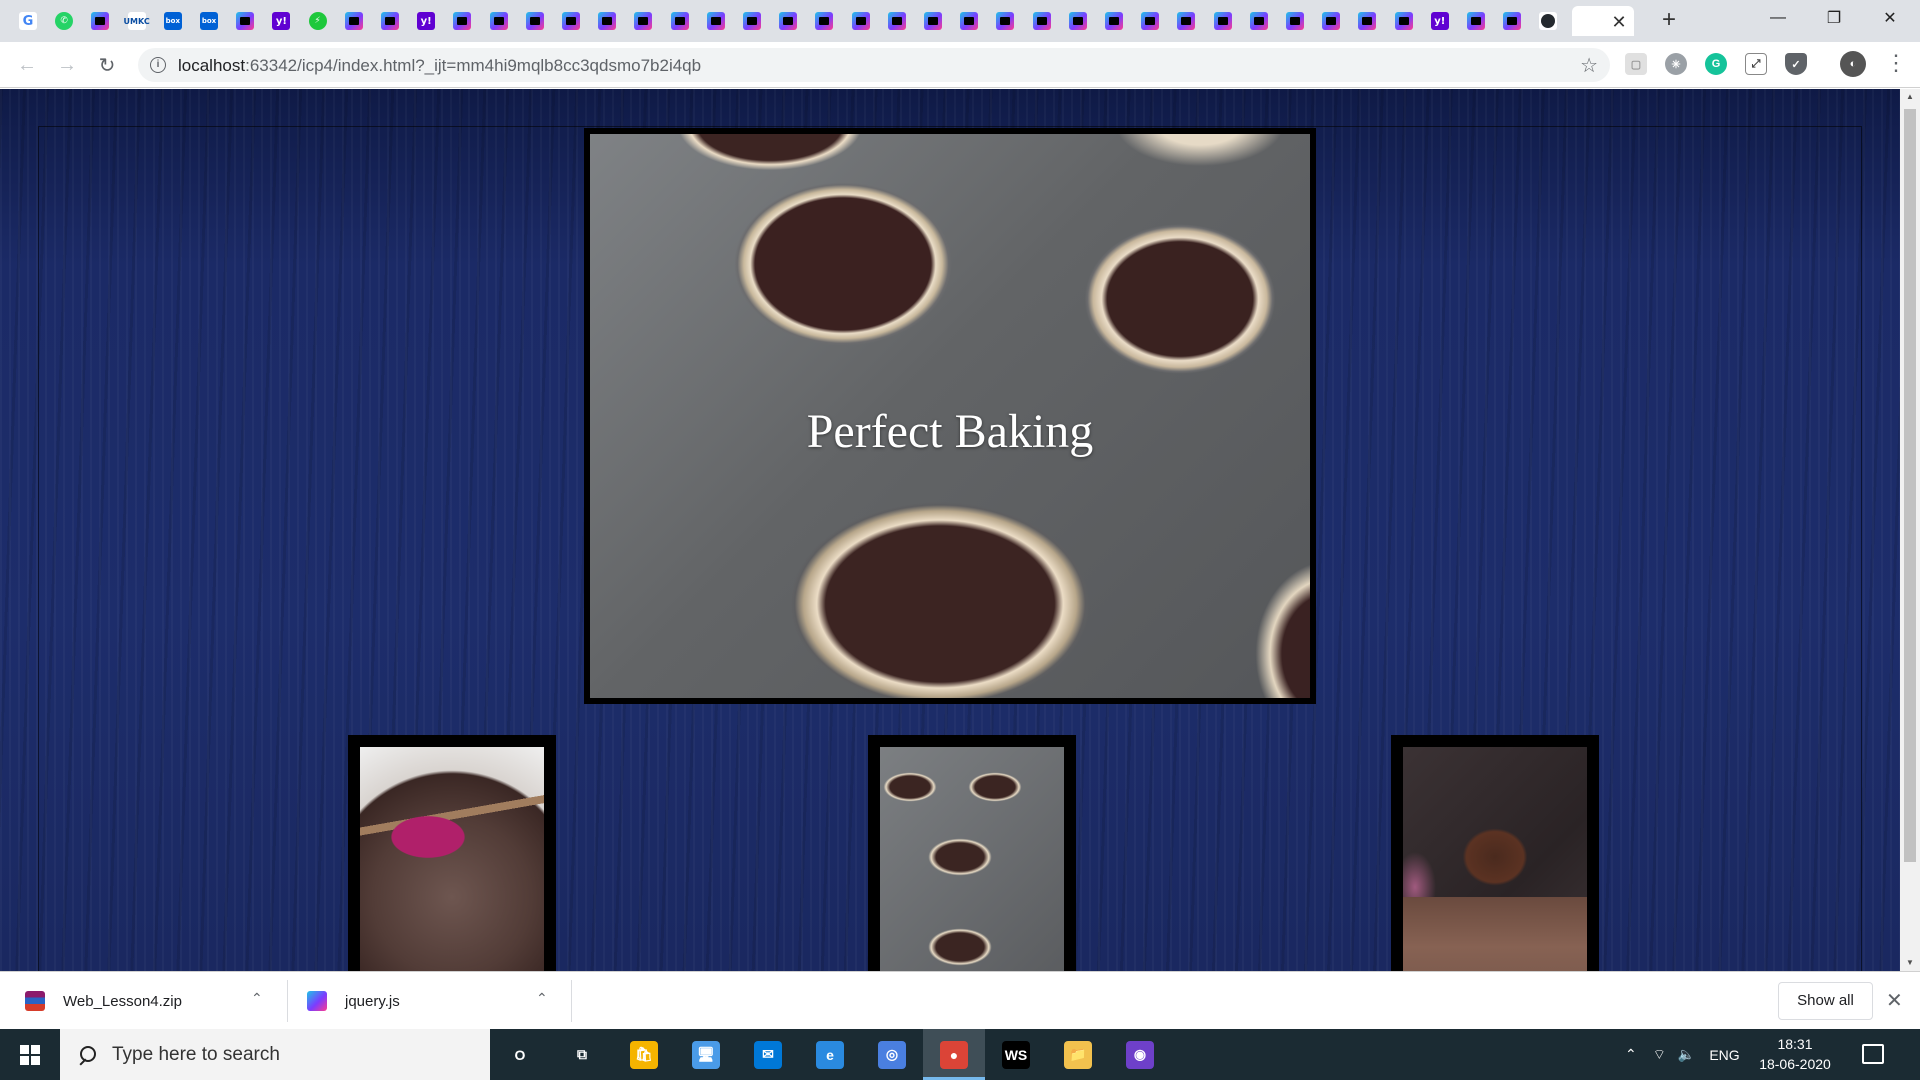  Describe the element at coordinates (158, 65) in the screenshot. I see `site-info-icon: i` at that location.